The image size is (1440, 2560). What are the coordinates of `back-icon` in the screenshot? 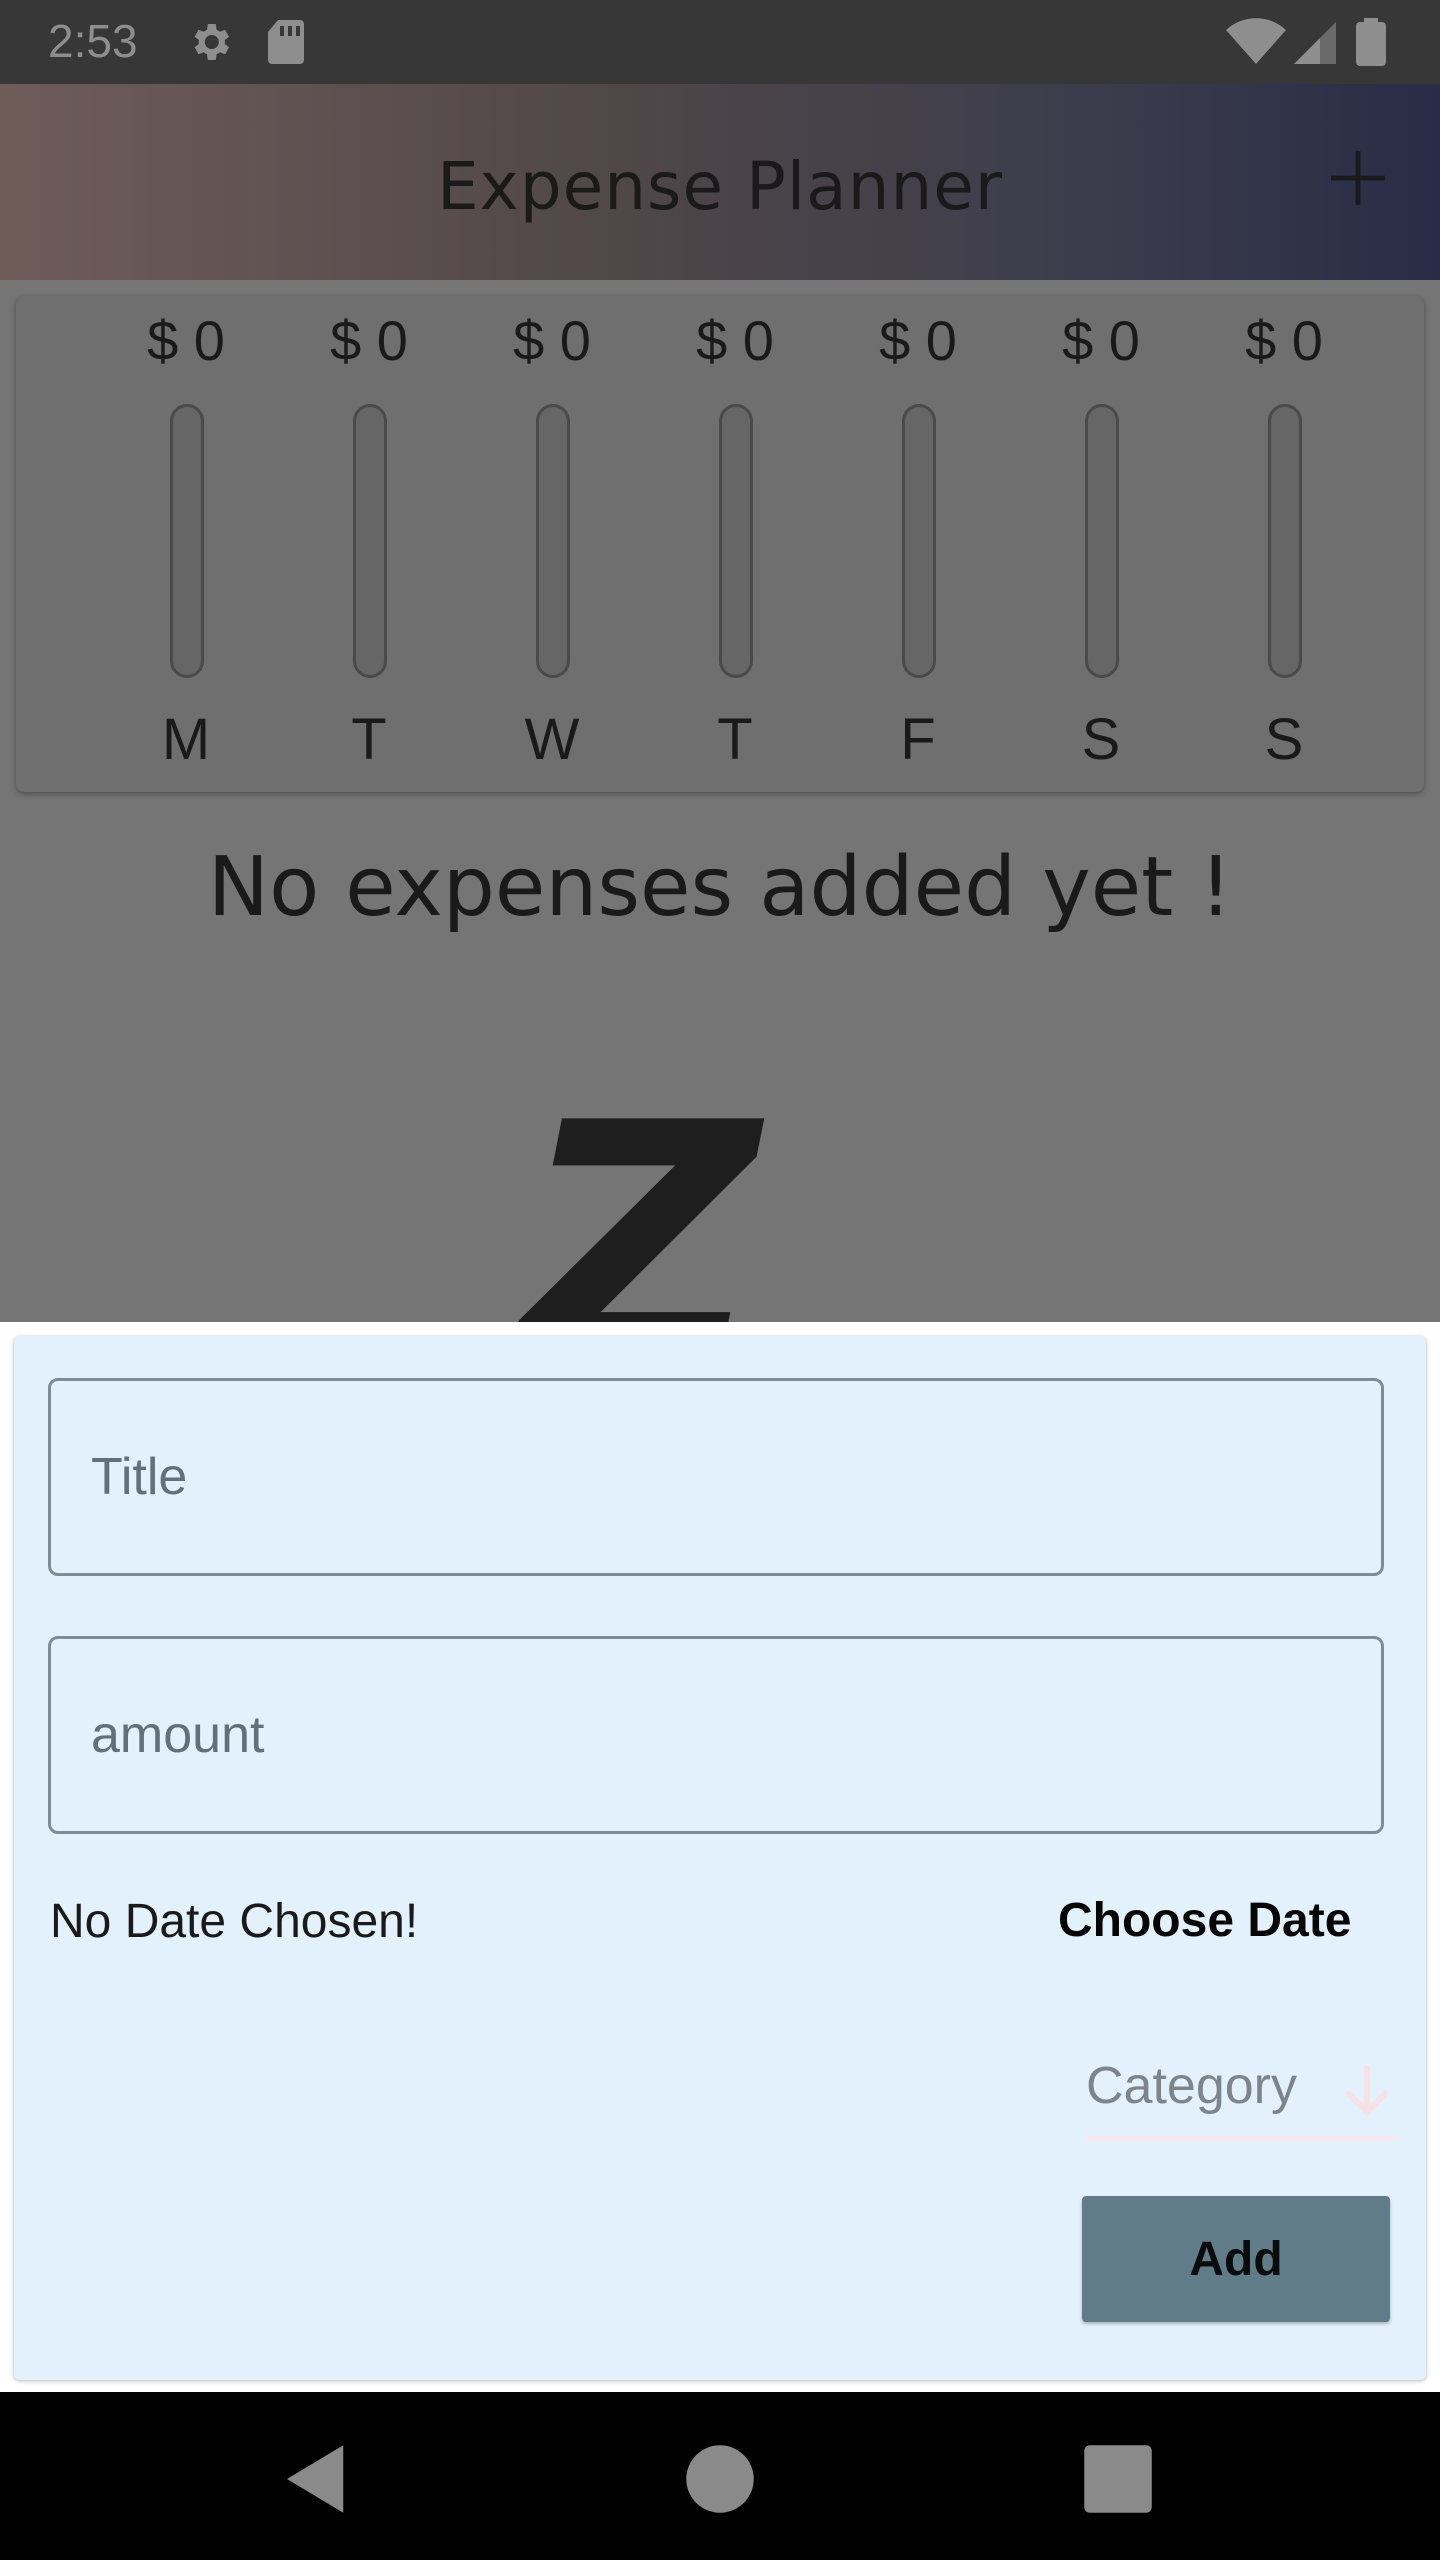 It's located at (317, 2479).